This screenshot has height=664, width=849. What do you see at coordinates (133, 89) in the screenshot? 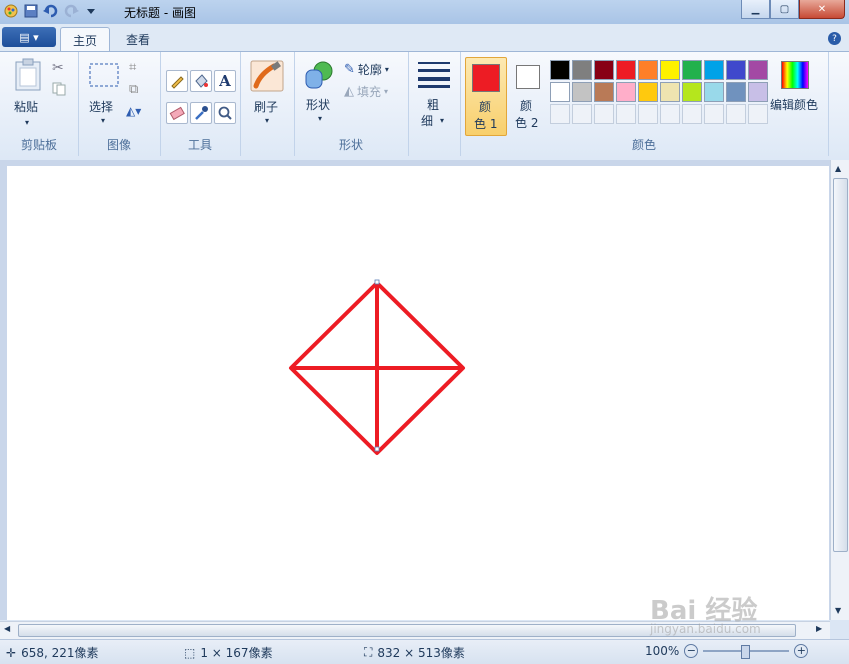
I see `resize-icon: ⧉` at bounding box center [133, 89].